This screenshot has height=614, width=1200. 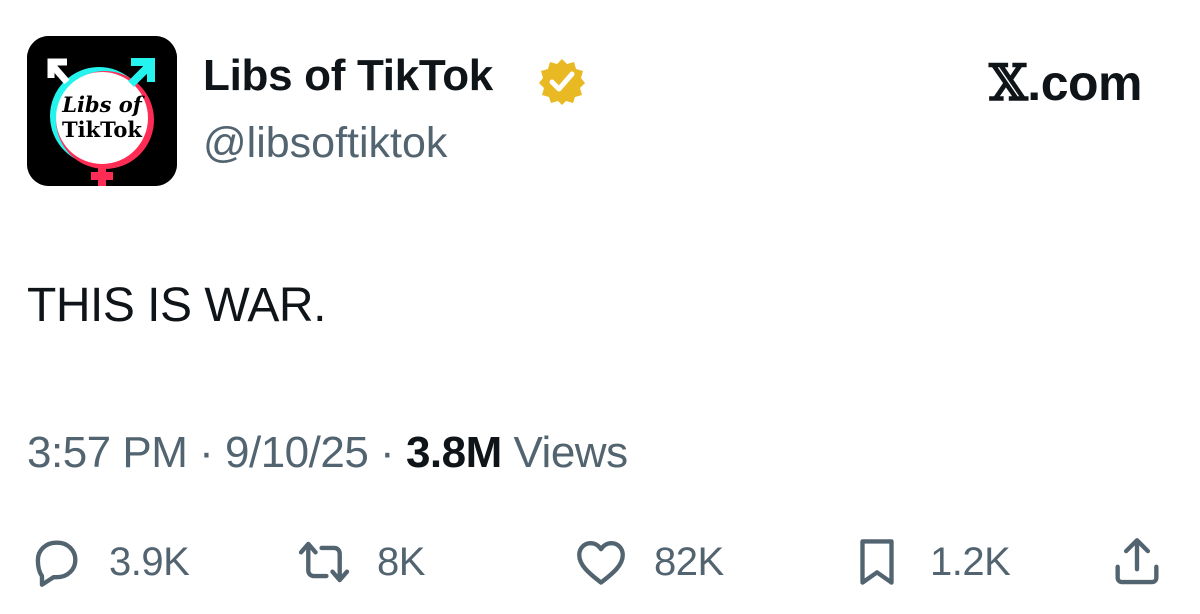 What do you see at coordinates (562, 81) in the screenshot?
I see `verified-badge-icon` at bounding box center [562, 81].